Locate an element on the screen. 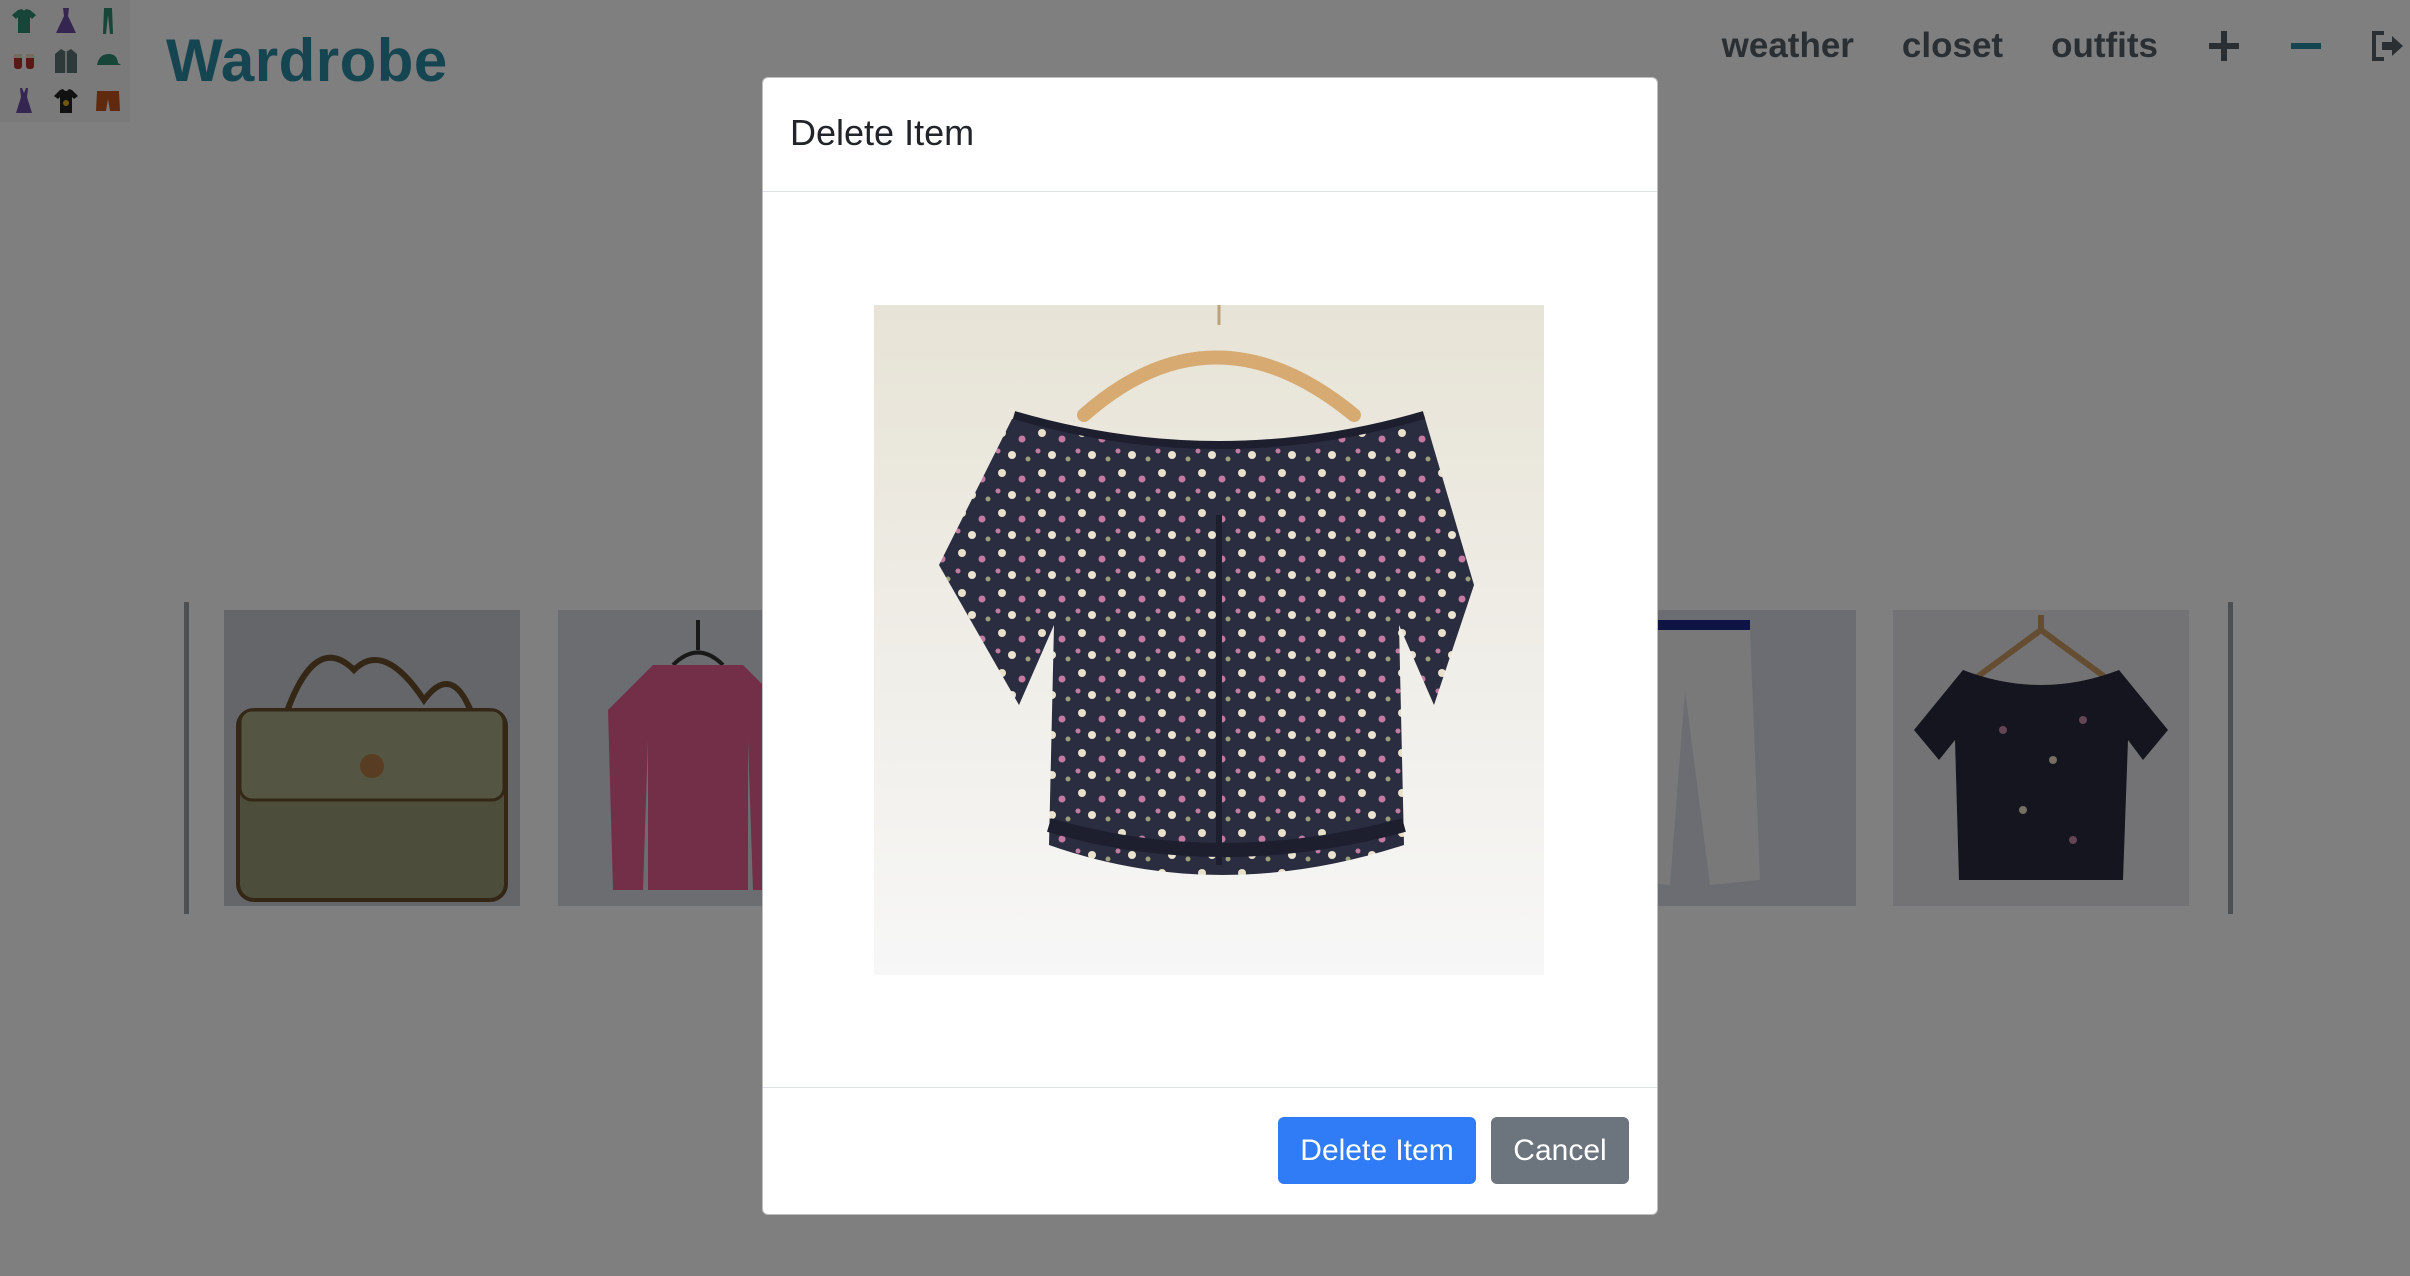 Image resolution: width=2410 pixels, height=1276 pixels. cancel-button: Cancel is located at coordinates (1560, 1150).